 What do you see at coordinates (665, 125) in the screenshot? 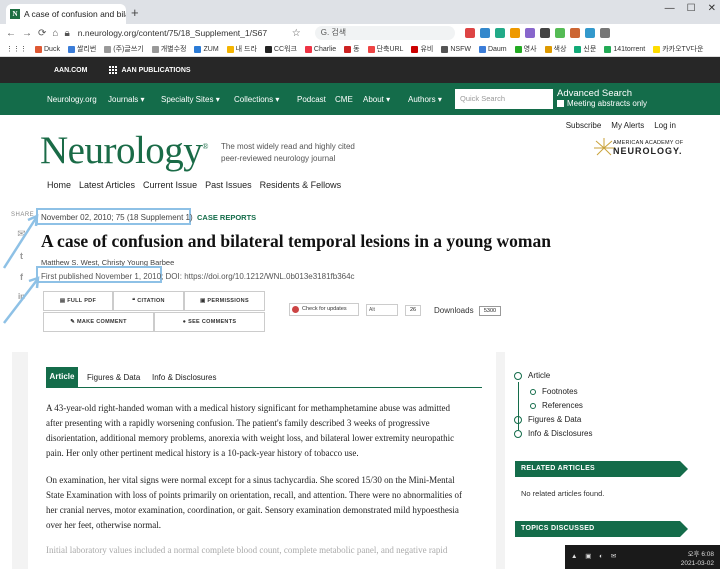
I see `log-in-link: Log in` at bounding box center [665, 125].